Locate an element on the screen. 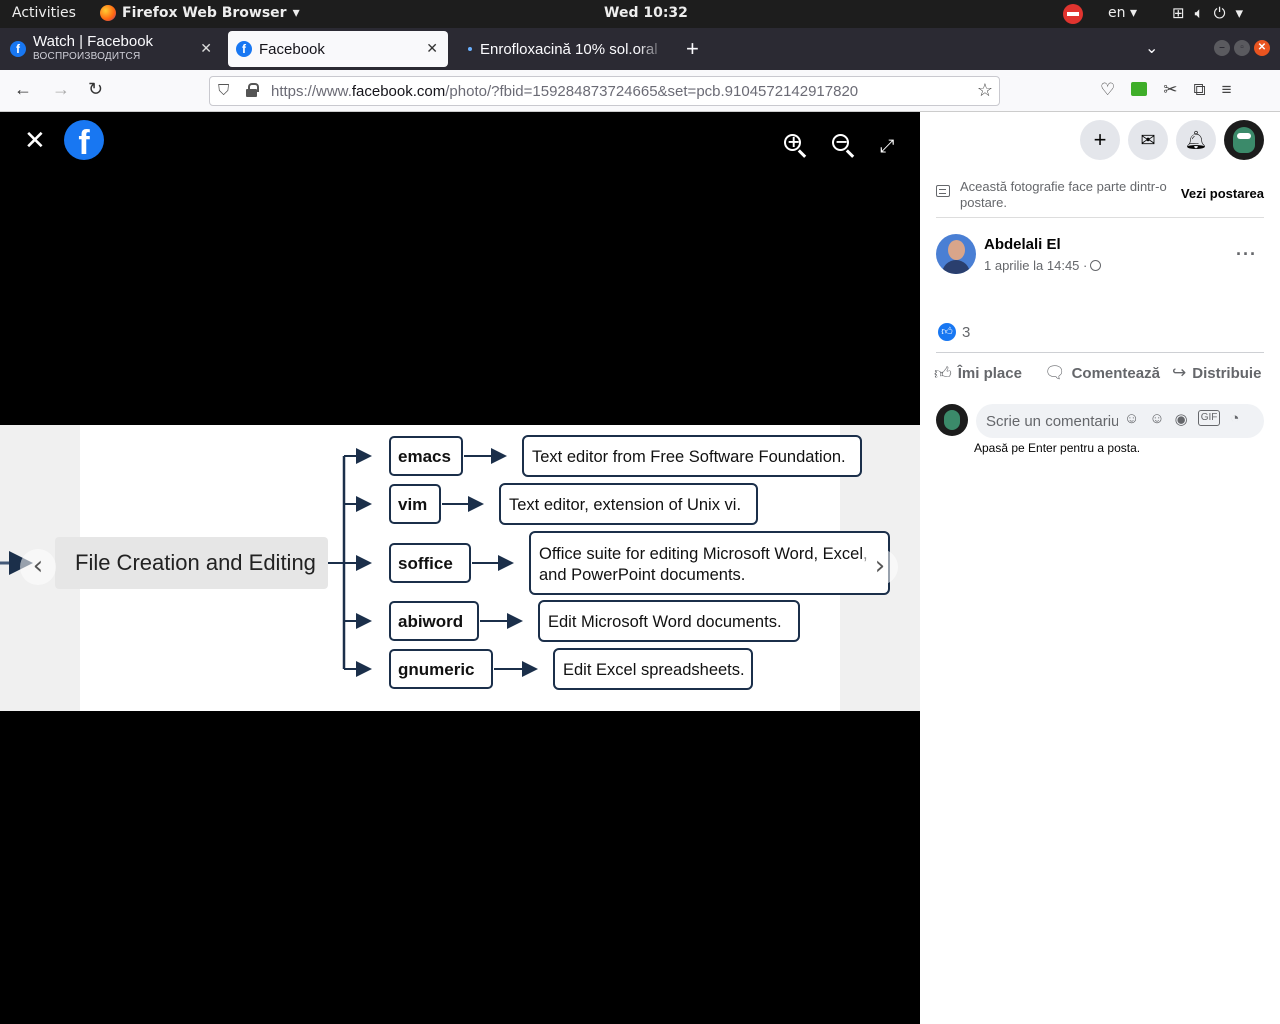 This screenshot has width=1280, height=1024. avatar-sticker-icon: ☺ is located at coordinates (1131, 419).